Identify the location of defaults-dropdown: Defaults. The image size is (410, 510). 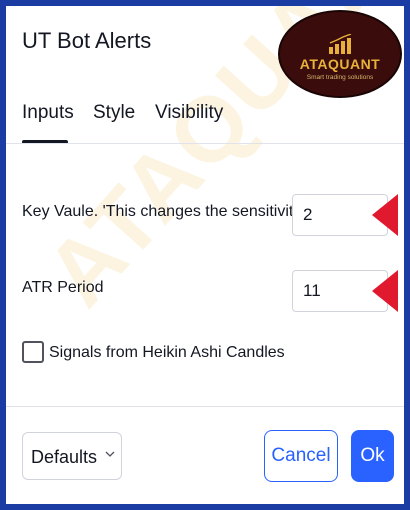
(72, 456).